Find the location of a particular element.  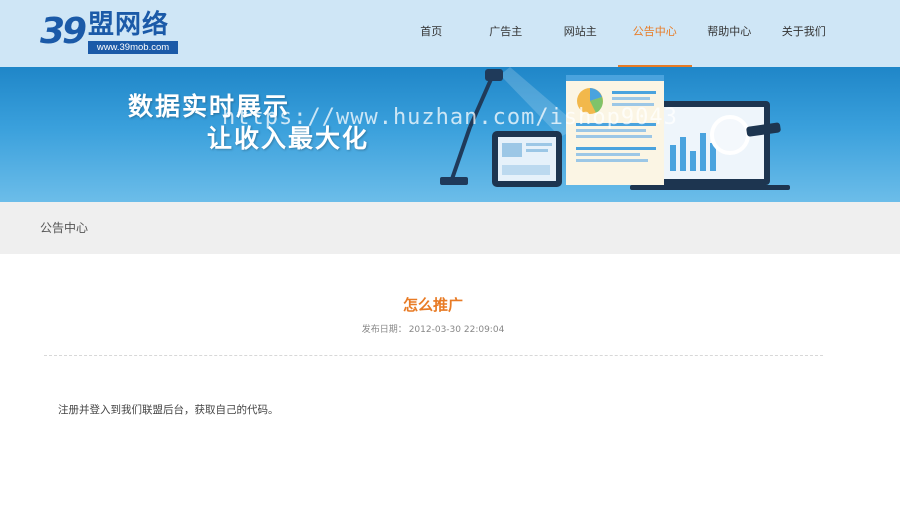

article-body: 注册并登入到我们联盟后台，获取自己的代码。 is located at coordinates (168, 410).